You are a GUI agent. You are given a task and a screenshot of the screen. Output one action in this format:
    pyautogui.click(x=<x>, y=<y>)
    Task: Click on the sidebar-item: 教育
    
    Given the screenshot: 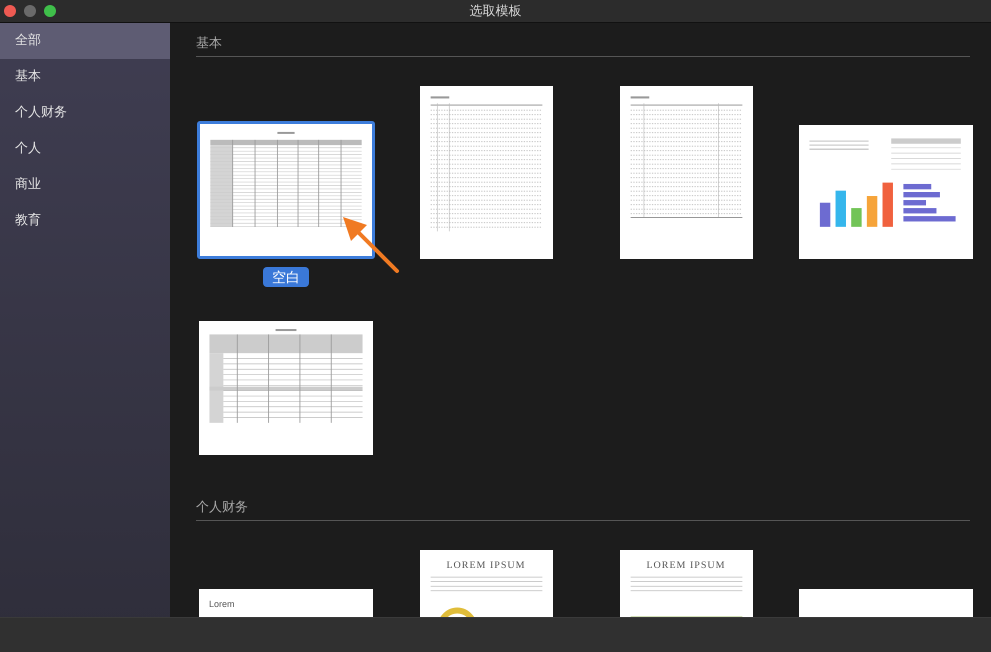 What is the action you would take?
    pyautogui.click(x=85, y=221)
    